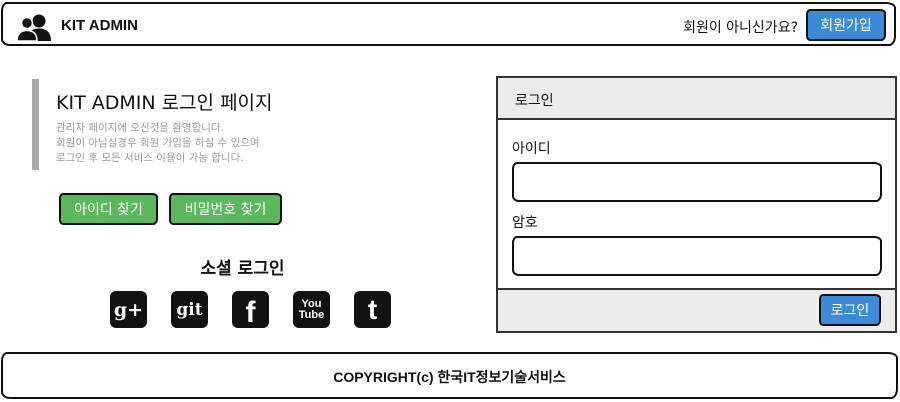 Image resolution: width=900 pixels, height=402 pixels. I want to click on id-field, so click(697, 182).